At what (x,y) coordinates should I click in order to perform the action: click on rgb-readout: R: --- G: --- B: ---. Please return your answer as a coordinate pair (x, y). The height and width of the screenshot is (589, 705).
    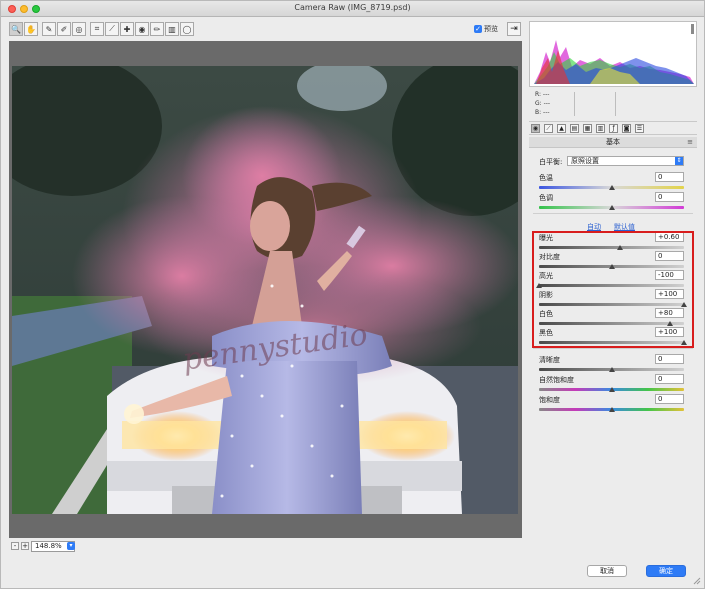
    Looking at the image, I should click on (542, 103).